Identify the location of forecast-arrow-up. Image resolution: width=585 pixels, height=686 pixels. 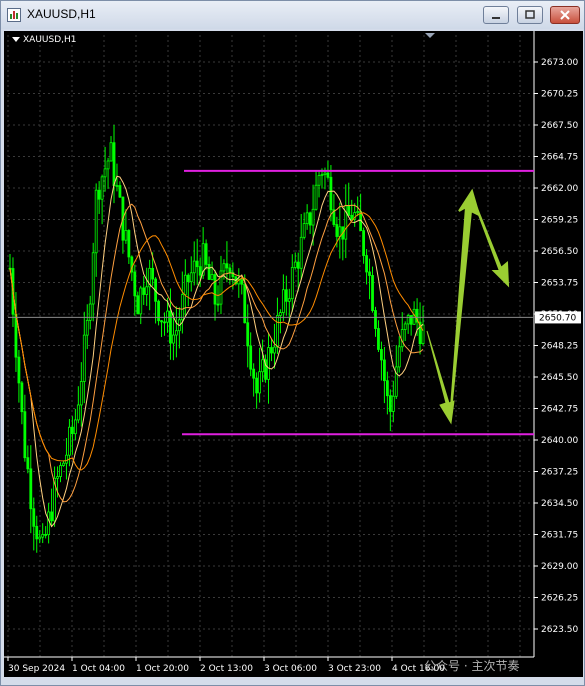
(465, 305).